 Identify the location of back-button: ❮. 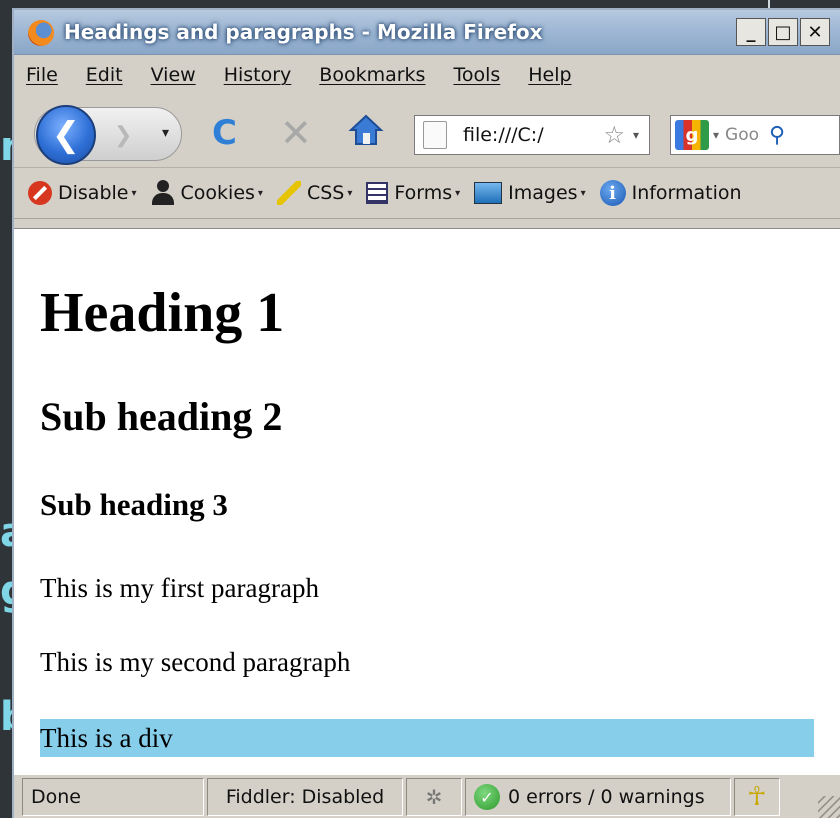
(66, 135).